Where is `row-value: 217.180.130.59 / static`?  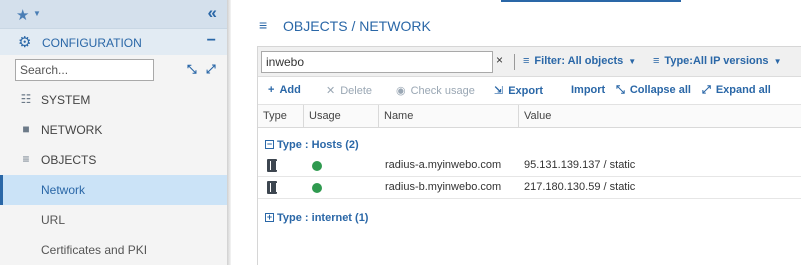
row-value: 217.180.130.59 / static is located at coordinates (580, 187).